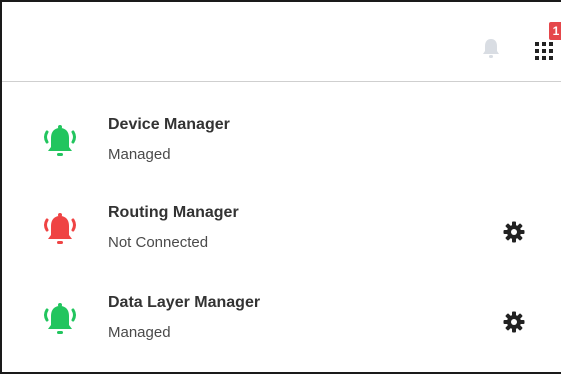 The image size is (561, 374). What do you see at coordinates (173, 212) in the screenshot?
I see `manager-title: Routing Manager` at bounding box center [173, 212].